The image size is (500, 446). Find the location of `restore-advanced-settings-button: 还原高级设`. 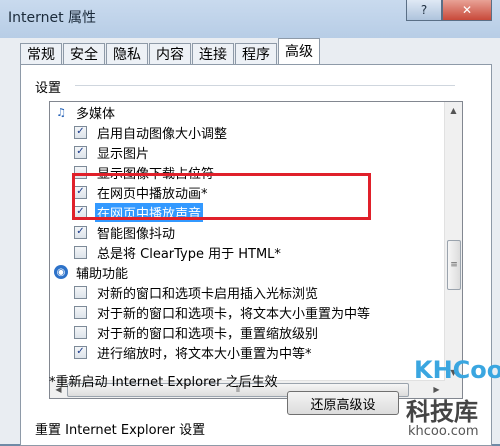

restore-advanced-settings-button: 还原高级设 is located at coordinates (343, 403).